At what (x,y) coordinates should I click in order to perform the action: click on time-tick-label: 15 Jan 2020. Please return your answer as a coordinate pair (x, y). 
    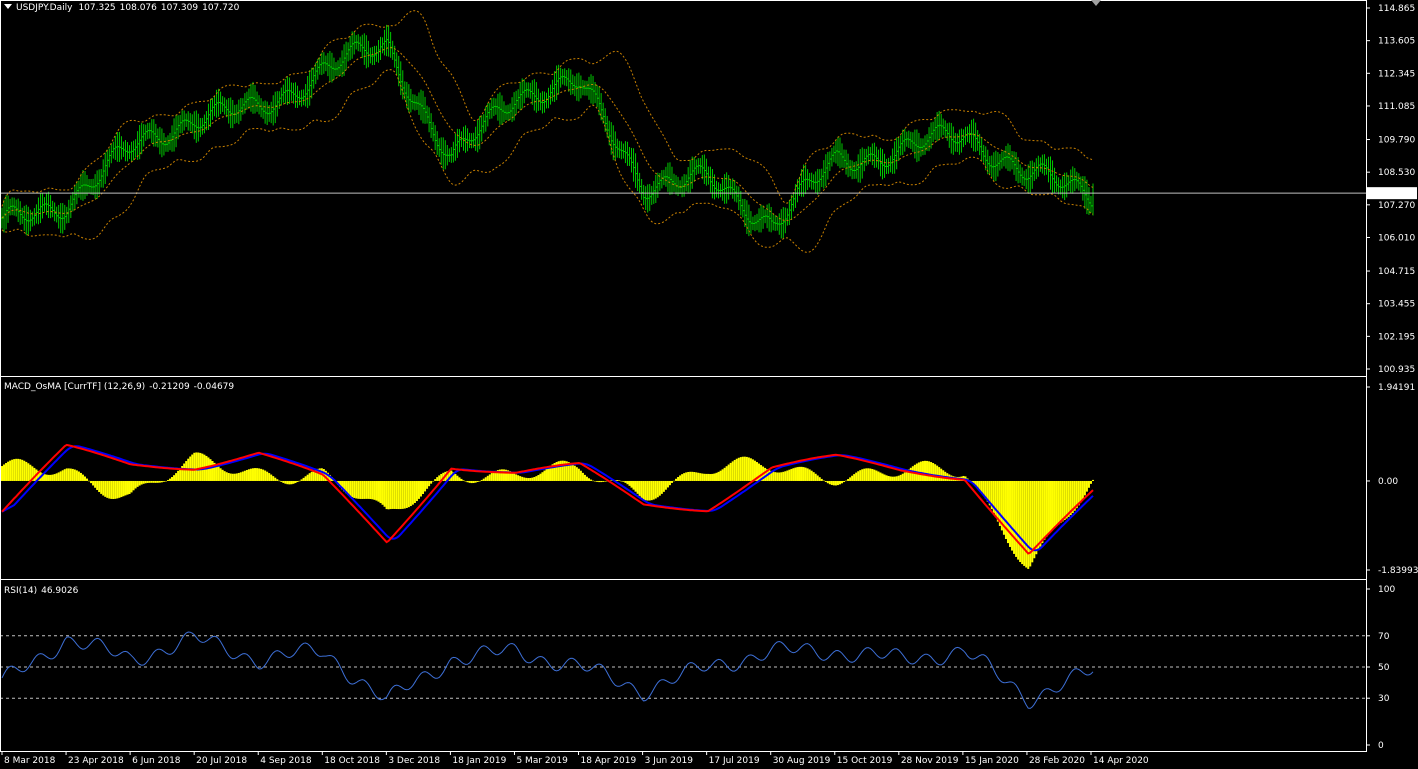
    Looking at the image, I should click on (992, 761).